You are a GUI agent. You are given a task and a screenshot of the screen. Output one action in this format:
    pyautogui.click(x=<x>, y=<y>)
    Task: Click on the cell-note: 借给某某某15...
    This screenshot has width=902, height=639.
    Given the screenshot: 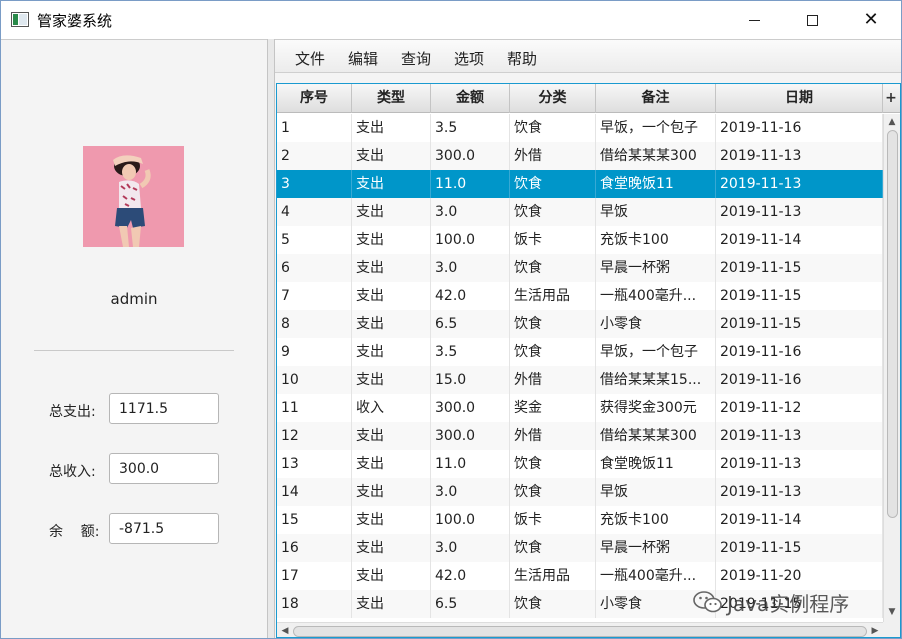 What is the action you would take?
    pyautogui.click(x=656, y=380)
    